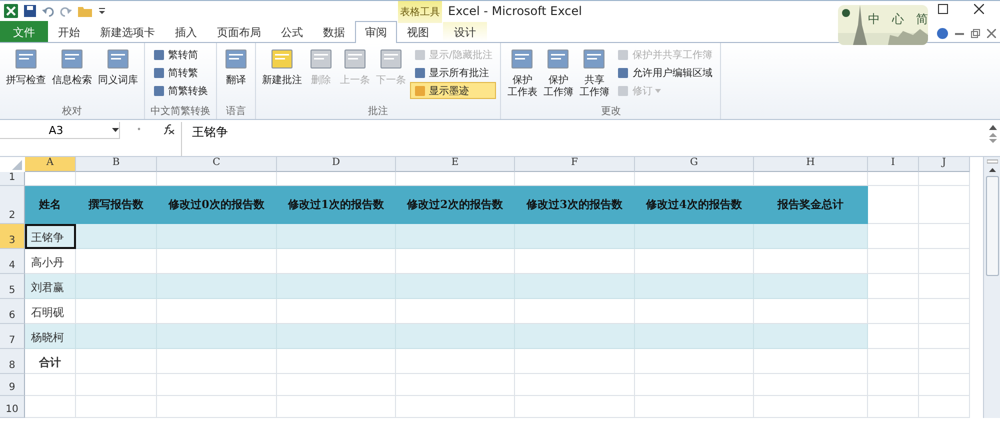 Image resolution: width=1000 pixels, height=430 pixels. What do you see at coordinates (30, 11) in the screenshot?
I see `save-icon` at bounding box center [30, 11].